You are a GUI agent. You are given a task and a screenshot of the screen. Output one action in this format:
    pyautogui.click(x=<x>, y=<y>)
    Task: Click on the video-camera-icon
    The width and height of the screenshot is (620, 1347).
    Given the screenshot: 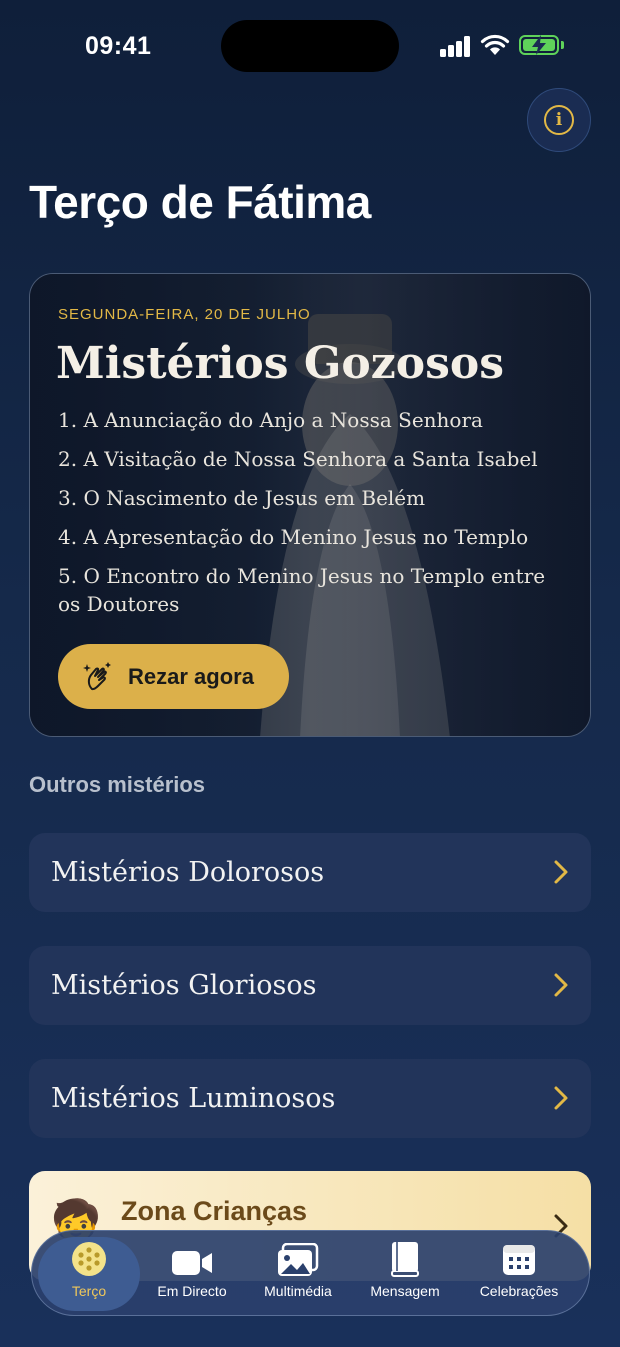 What is the action you would take?
    pyautogui.click(x=192, y=1257)
    